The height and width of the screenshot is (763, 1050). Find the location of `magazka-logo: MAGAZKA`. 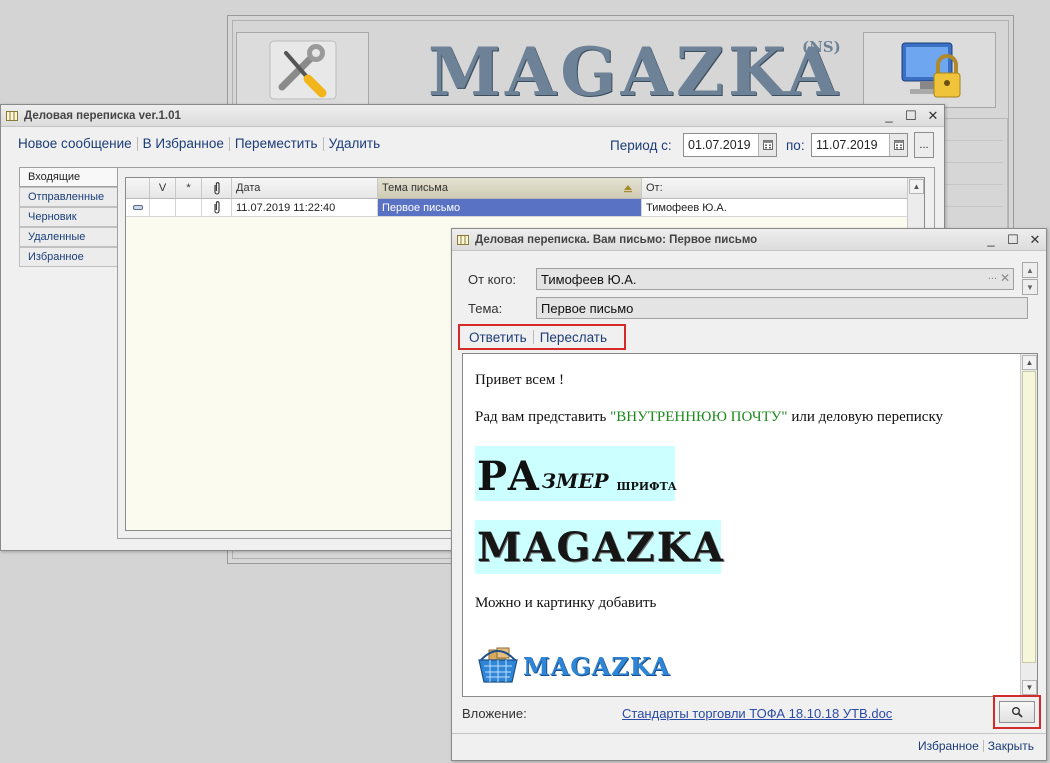

magazka-logo: MAGAZKA is located at coordinates (572, 666).